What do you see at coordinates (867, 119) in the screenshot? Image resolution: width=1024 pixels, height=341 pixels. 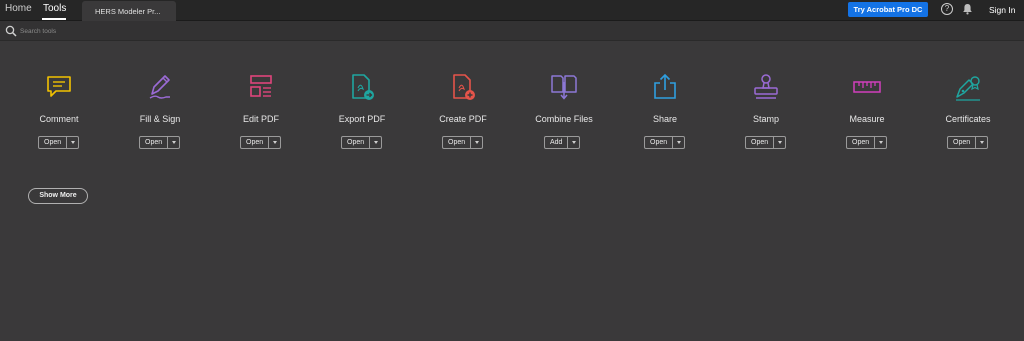 I see `tool-label: Measure` at bounding box center [867, 119].